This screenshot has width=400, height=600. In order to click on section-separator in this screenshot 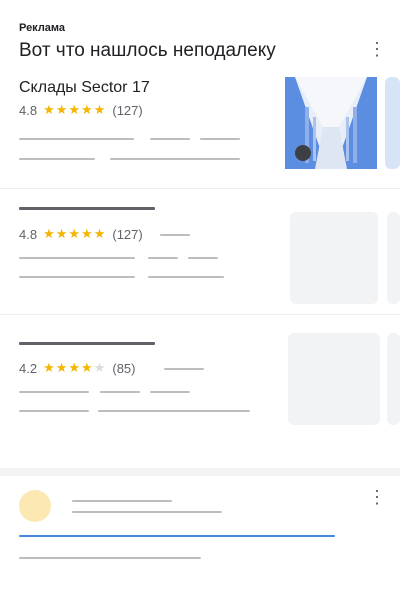, I will do `click(200, 472)`.